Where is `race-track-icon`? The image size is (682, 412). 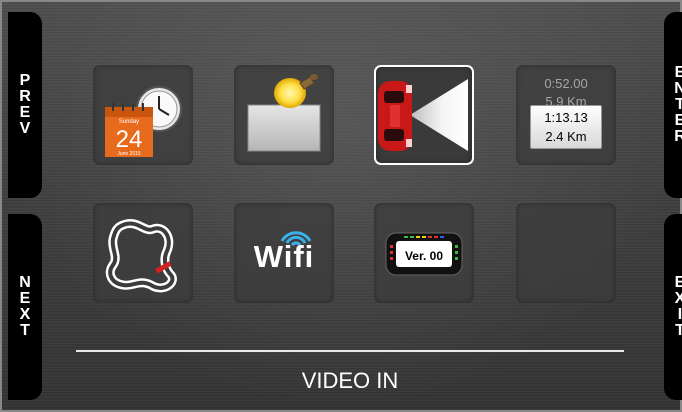 race-track-icon is located at coordinates (141, 256).